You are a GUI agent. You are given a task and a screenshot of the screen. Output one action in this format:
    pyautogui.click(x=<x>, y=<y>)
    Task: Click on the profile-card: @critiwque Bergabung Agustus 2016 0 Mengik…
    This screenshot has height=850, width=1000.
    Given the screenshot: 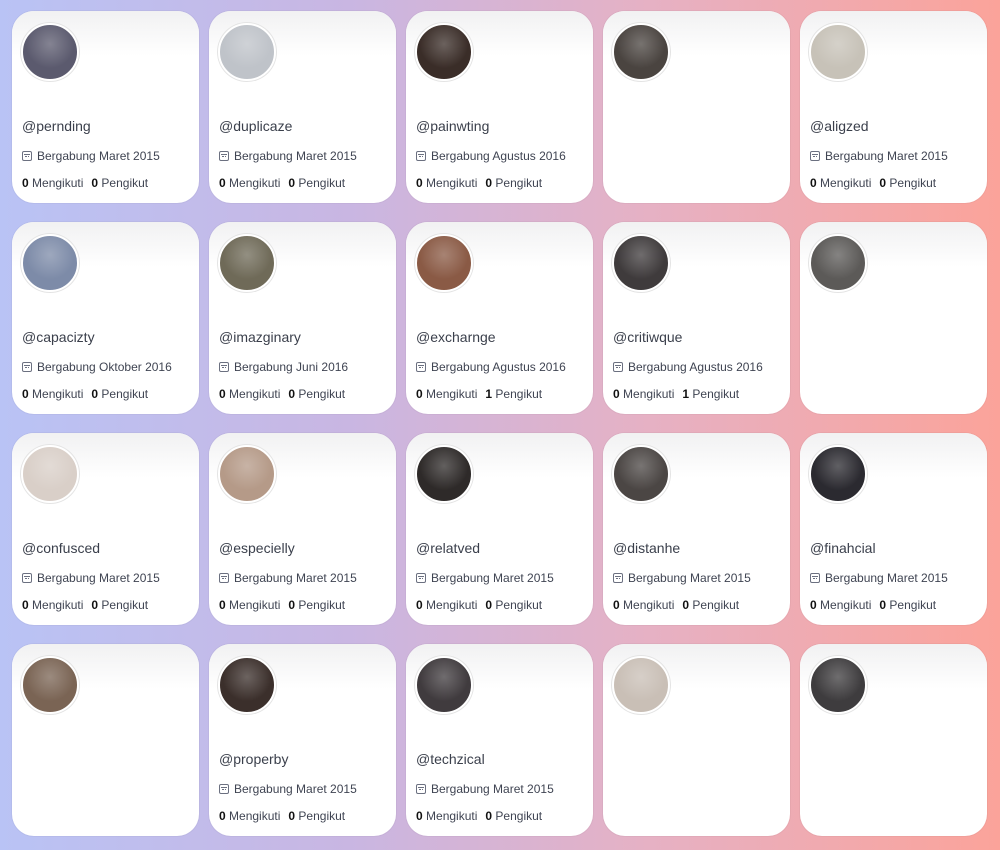 What is the action you would take?
    pyautogui.click(x=696, y=318)
    